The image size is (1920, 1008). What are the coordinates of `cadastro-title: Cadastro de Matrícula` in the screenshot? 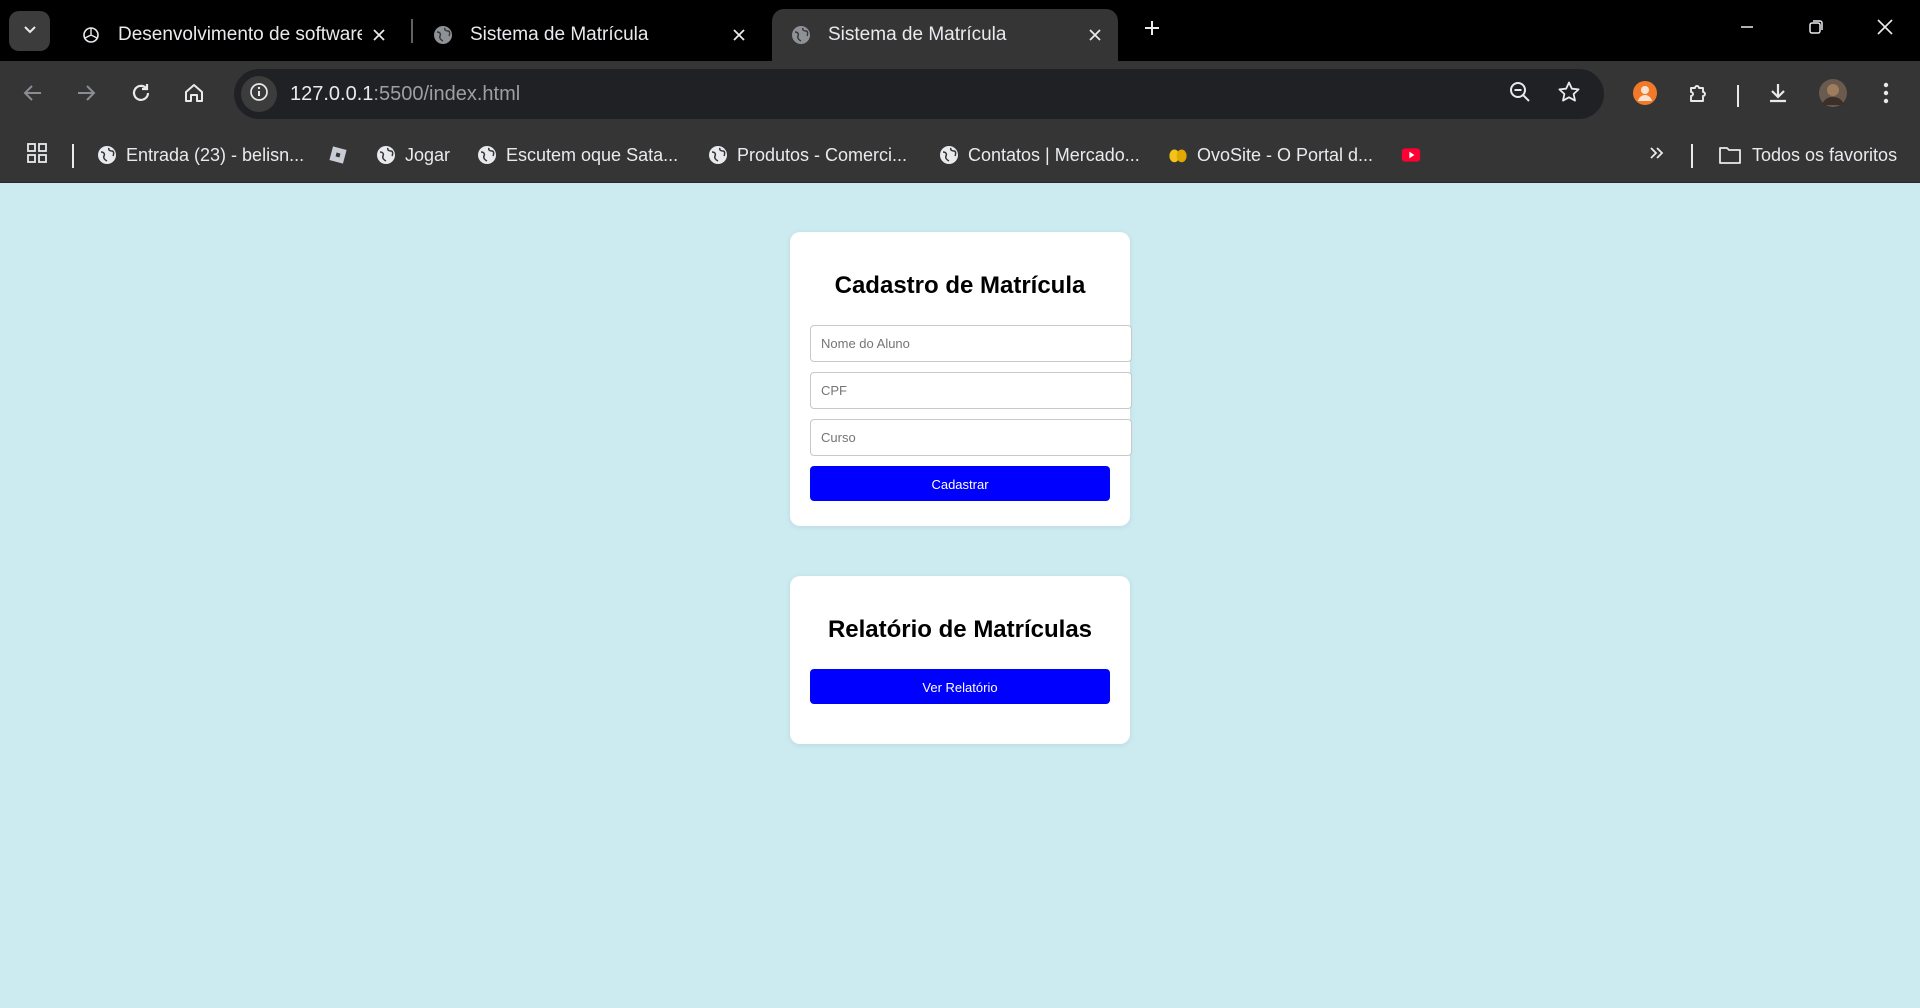 It's located at (960, 285).